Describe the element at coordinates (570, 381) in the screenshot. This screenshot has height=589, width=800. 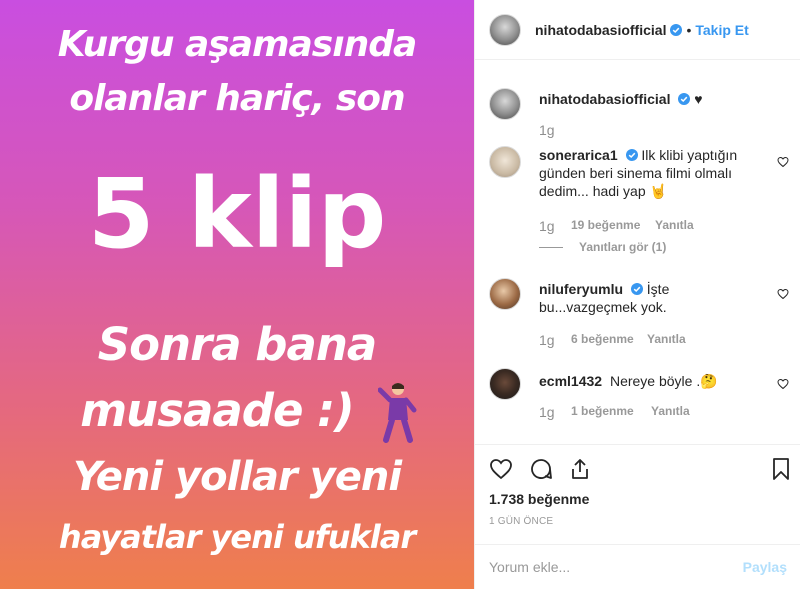
I see `comment-username: ecml1432` at that location.